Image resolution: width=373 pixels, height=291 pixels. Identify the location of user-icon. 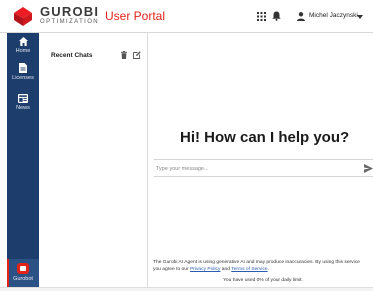
(301, 16).